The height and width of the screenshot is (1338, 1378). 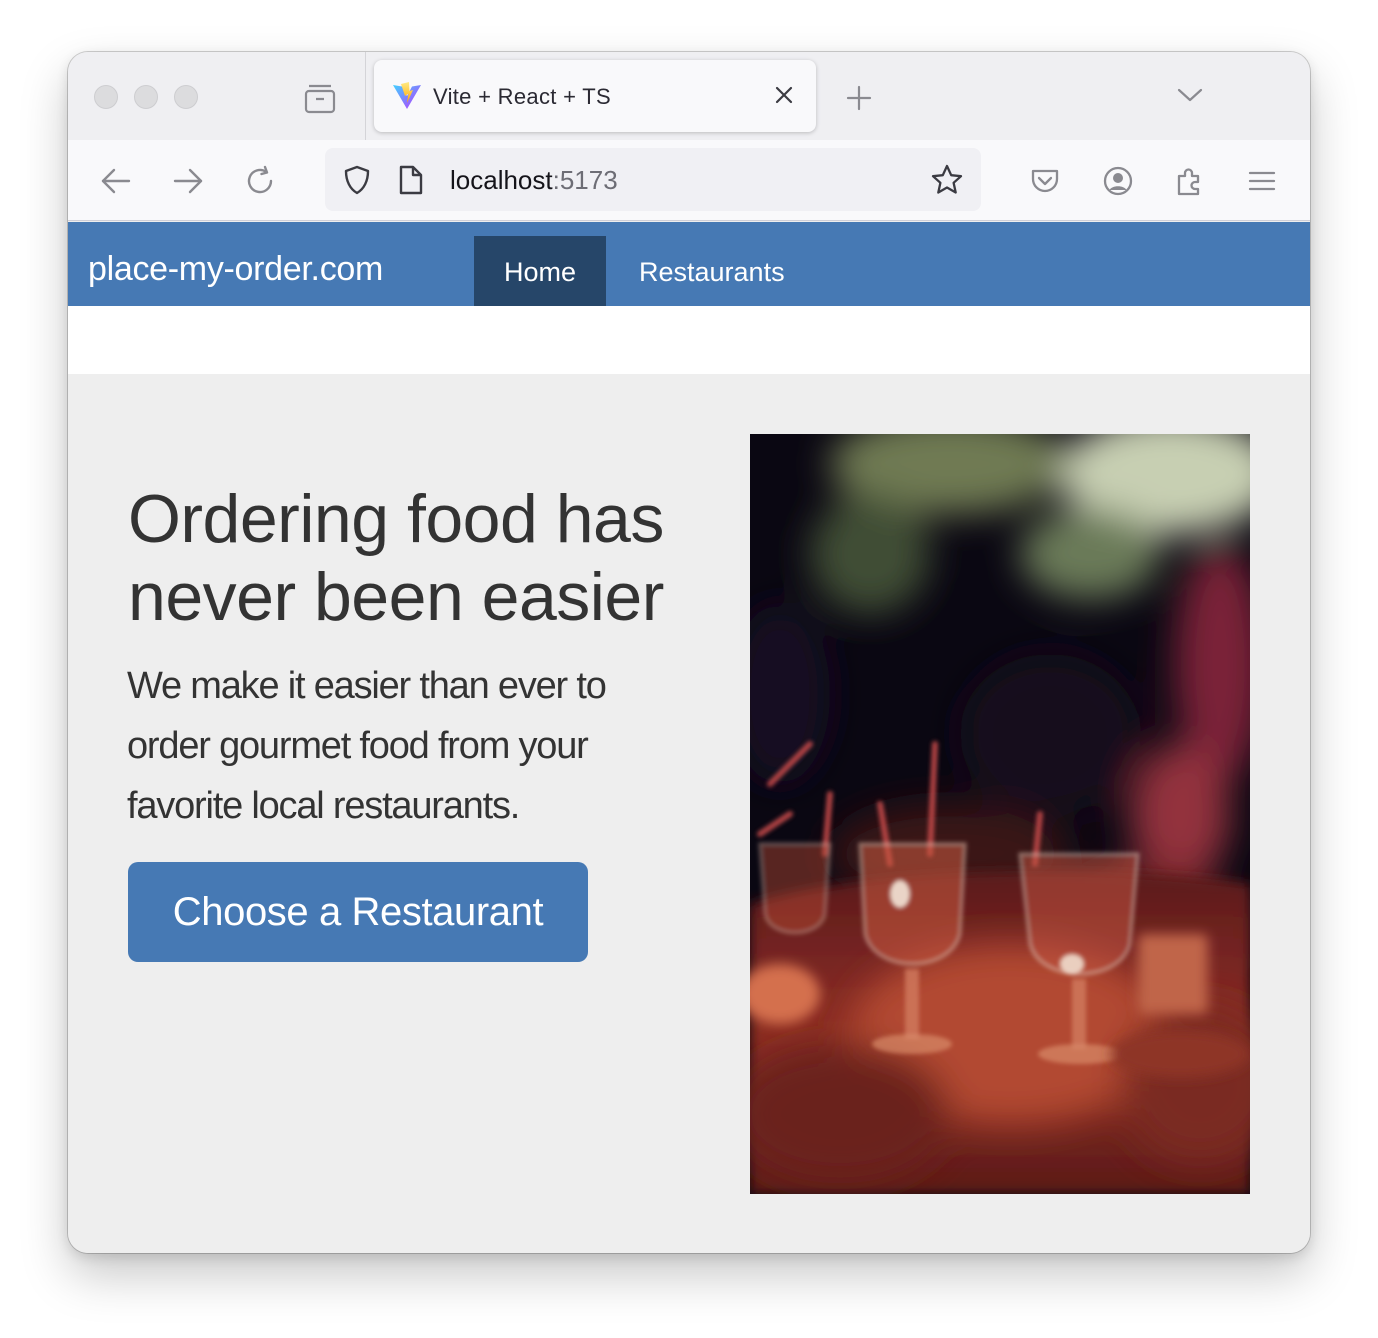 What do you see at coordinates (501, 180) in the screenshot?
I see `url-host: localhost` at bounding box center [501, 180].